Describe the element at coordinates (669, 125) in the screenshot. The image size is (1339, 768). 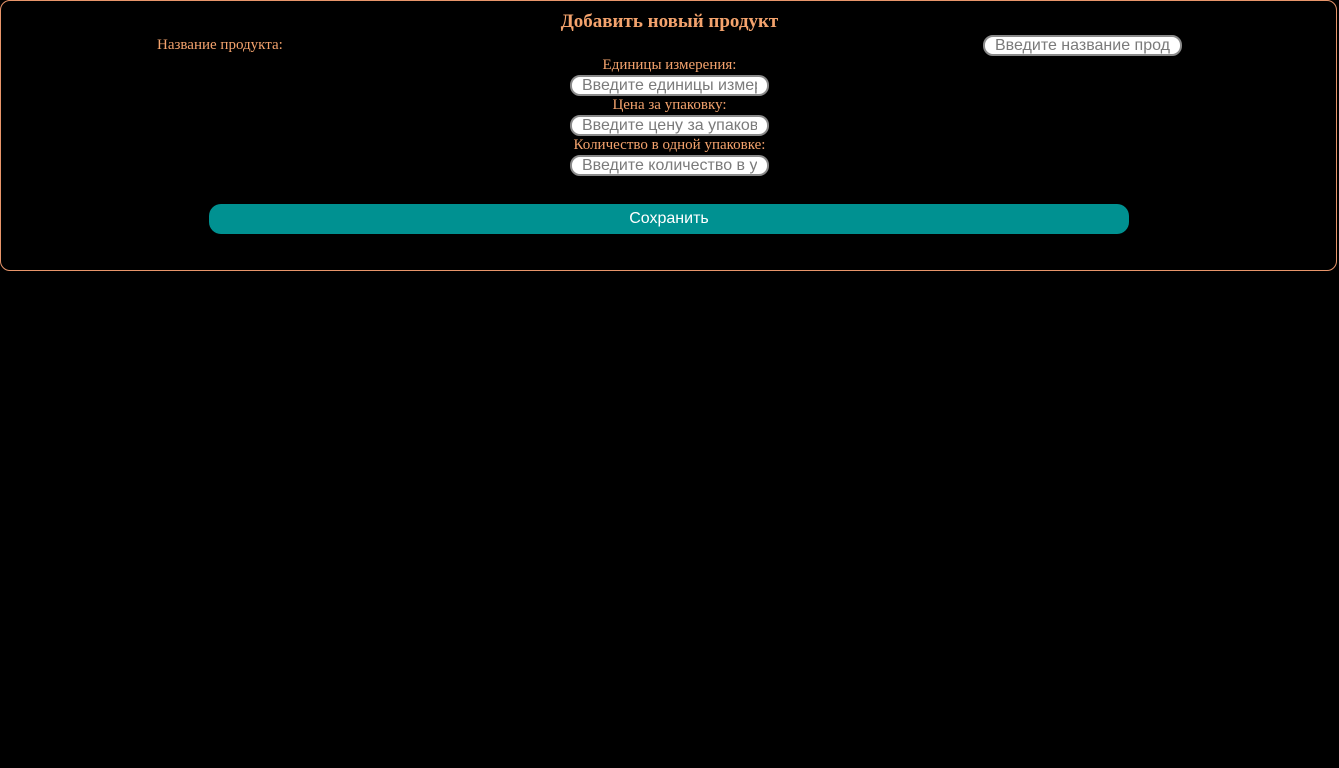
I see `price-input` at that location.